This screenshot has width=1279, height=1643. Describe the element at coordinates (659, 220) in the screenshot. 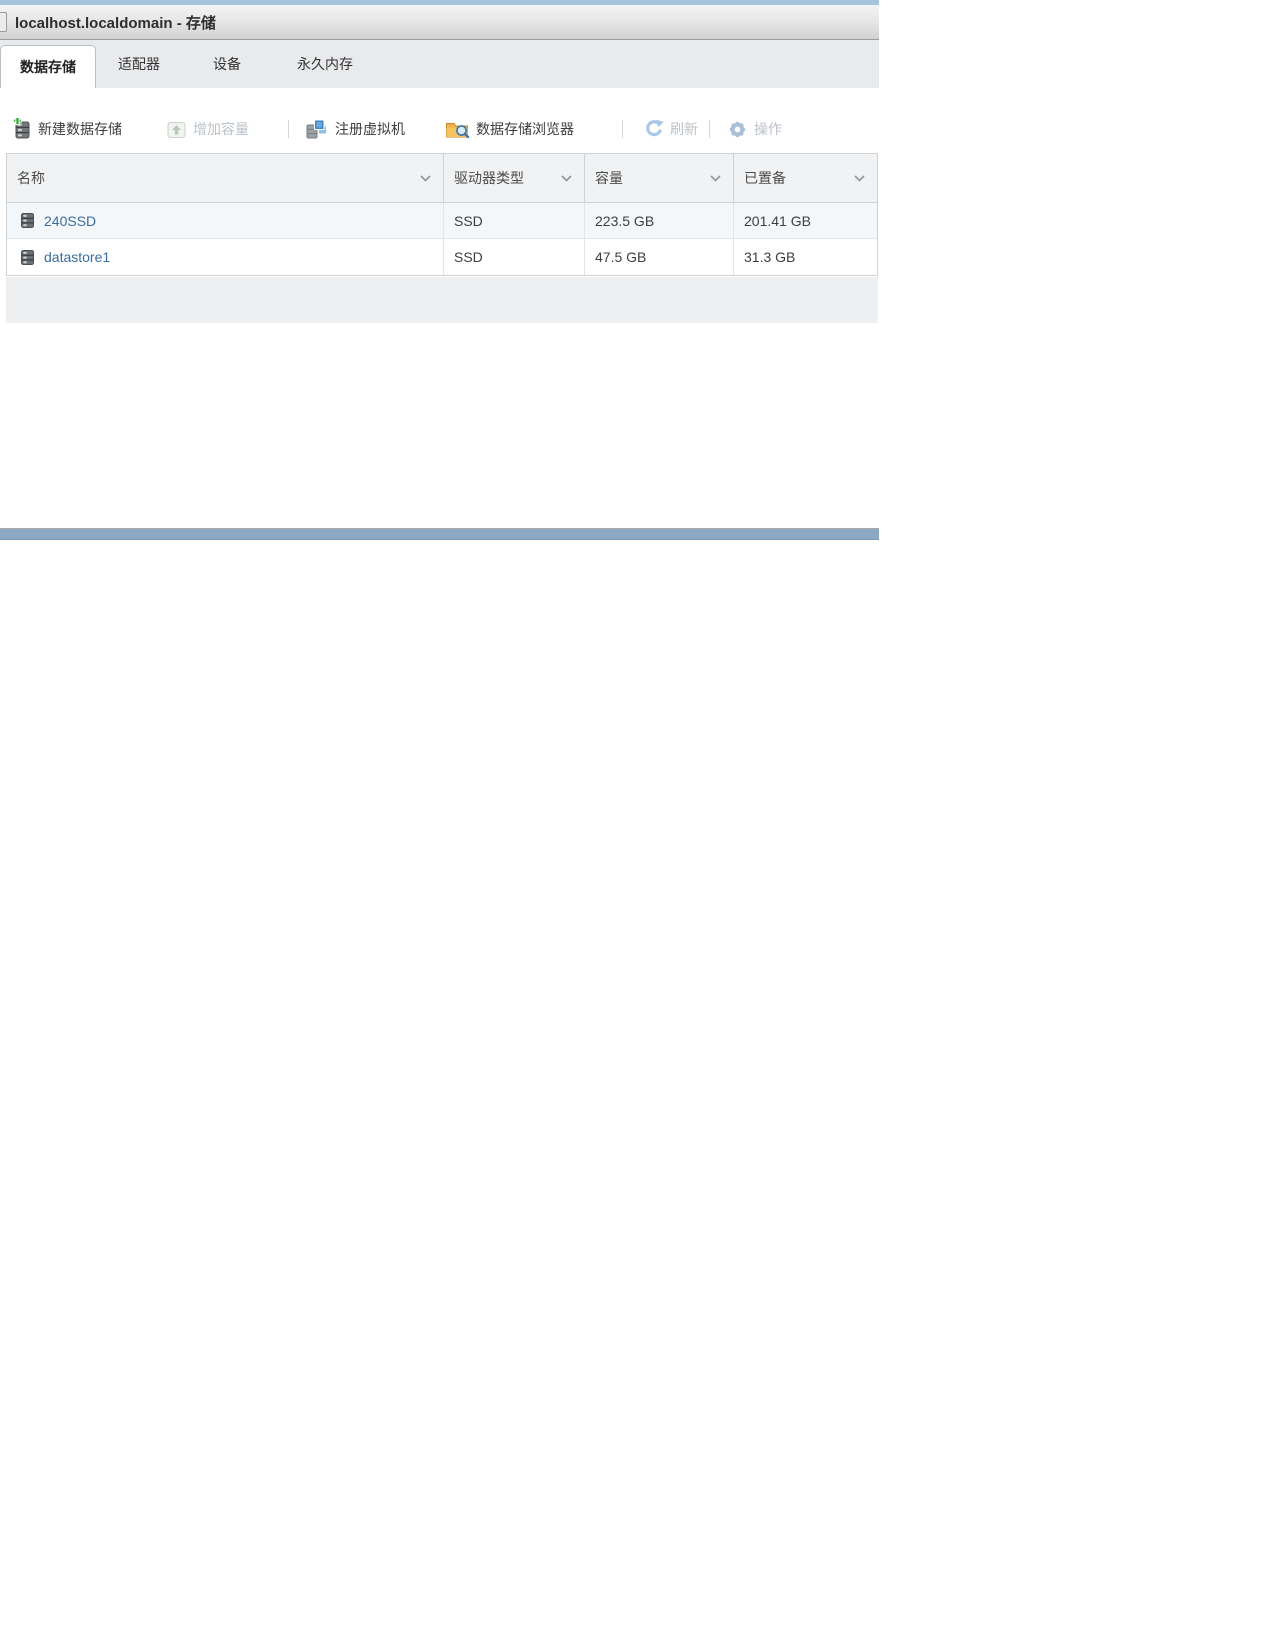

I see `capacity-cell: 223.5 GB` at that location.